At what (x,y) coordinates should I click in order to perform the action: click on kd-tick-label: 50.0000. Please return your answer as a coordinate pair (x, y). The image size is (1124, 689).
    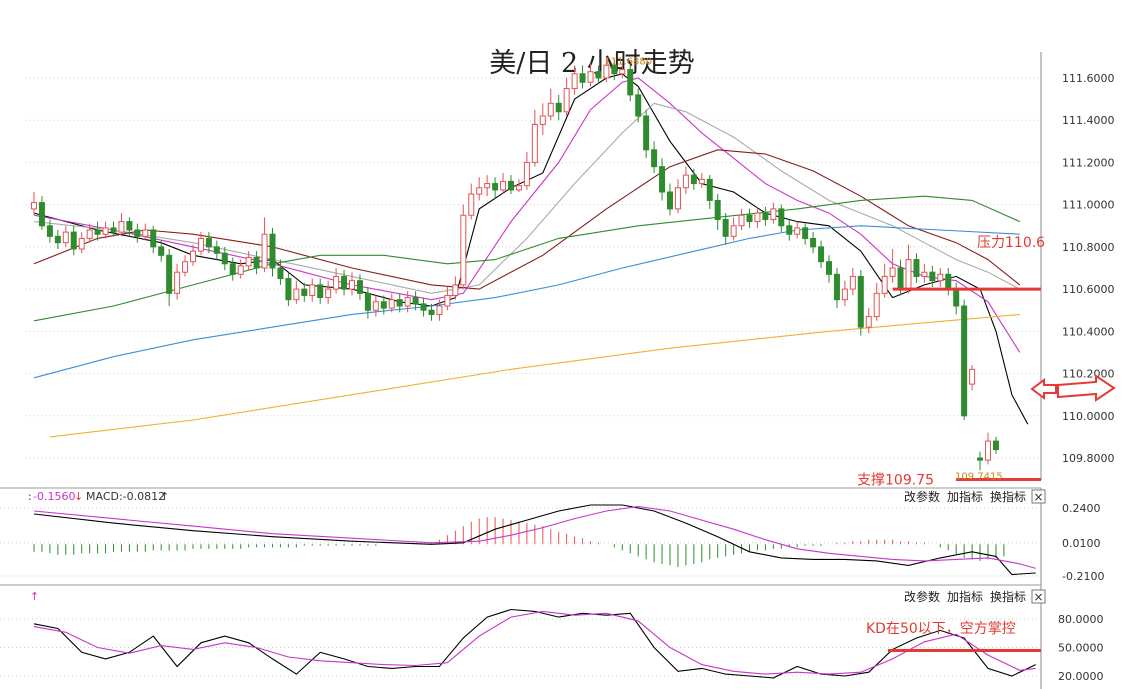
    Looking at the image, I should click on (1081, 648).